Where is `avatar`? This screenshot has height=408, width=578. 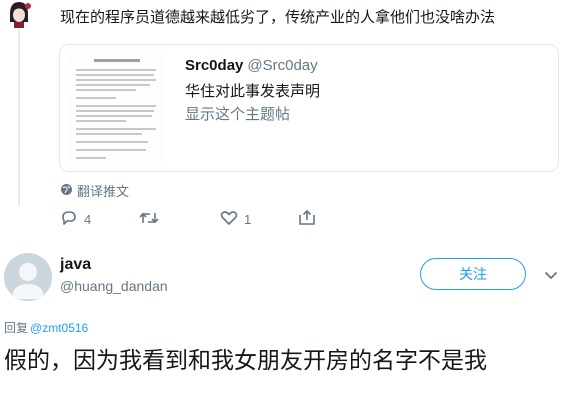
avatar is located at coordinates (19, 14).